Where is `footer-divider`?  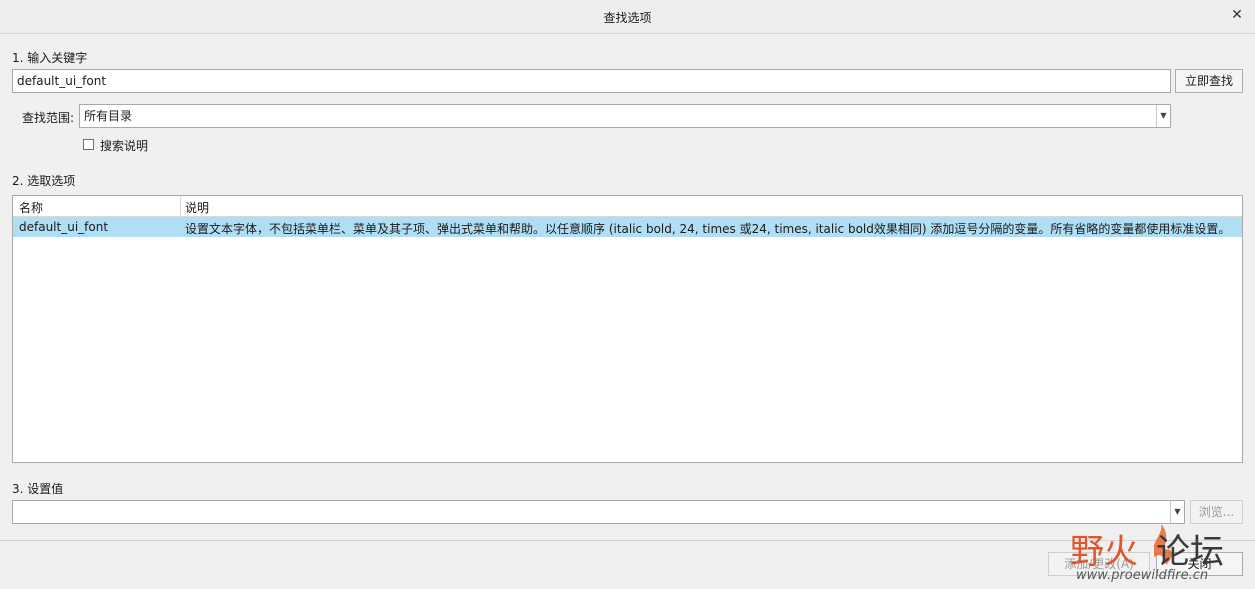
footer-divider is located at coordinates (627, 540).